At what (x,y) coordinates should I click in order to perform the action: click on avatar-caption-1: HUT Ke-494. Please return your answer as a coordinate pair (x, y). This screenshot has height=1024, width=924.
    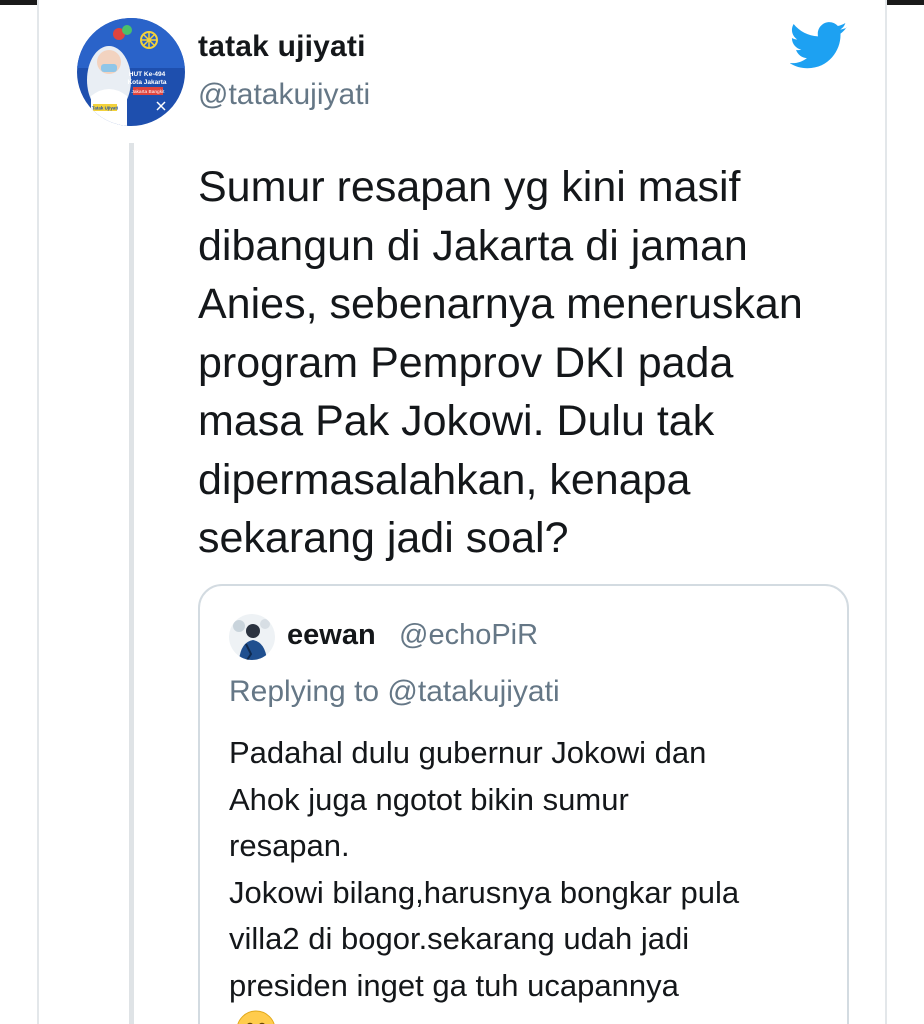
    Looking at the image, I should click on (147, 74).